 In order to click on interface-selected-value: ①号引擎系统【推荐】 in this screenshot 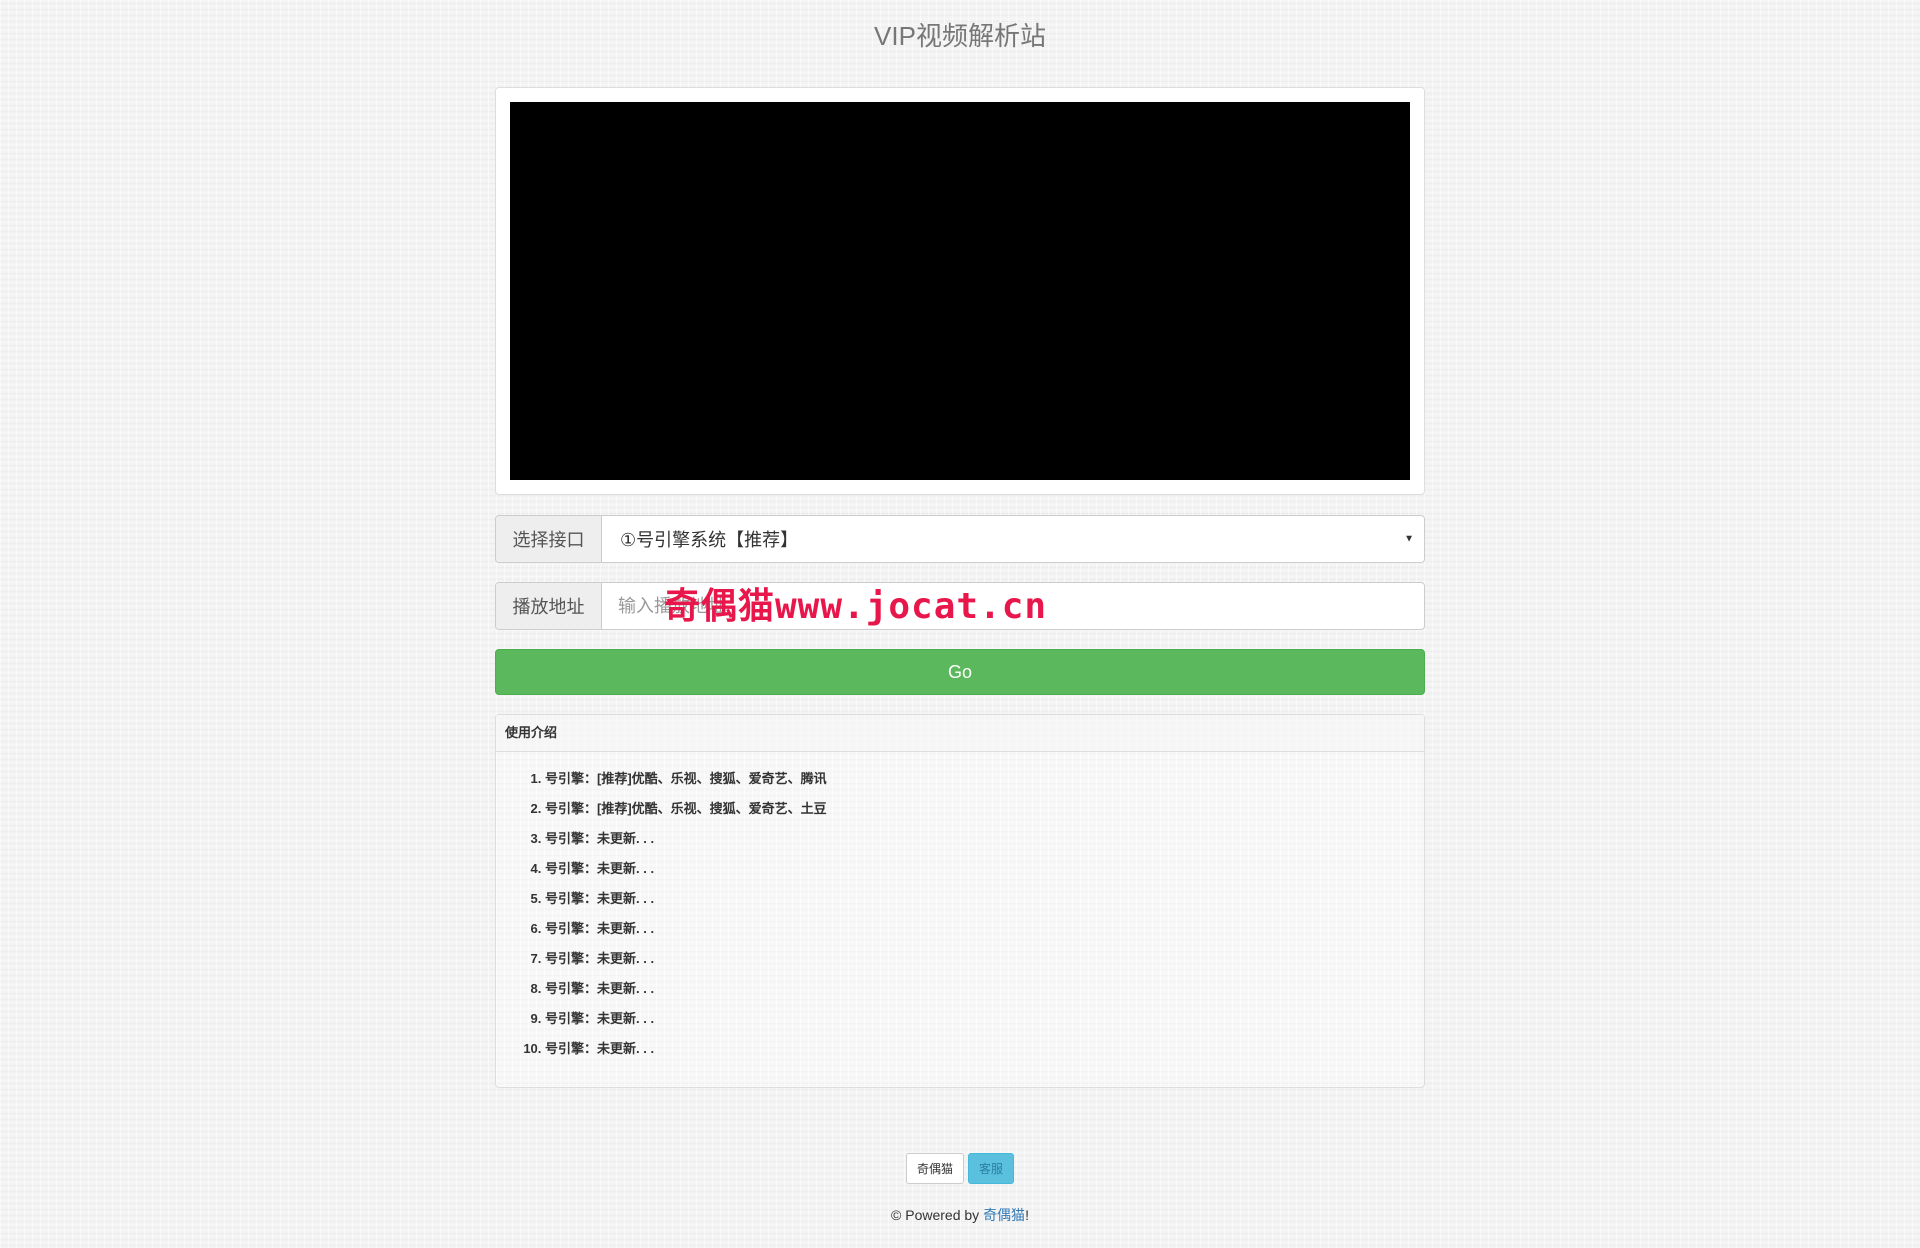, I will do `click(709, 540)`.